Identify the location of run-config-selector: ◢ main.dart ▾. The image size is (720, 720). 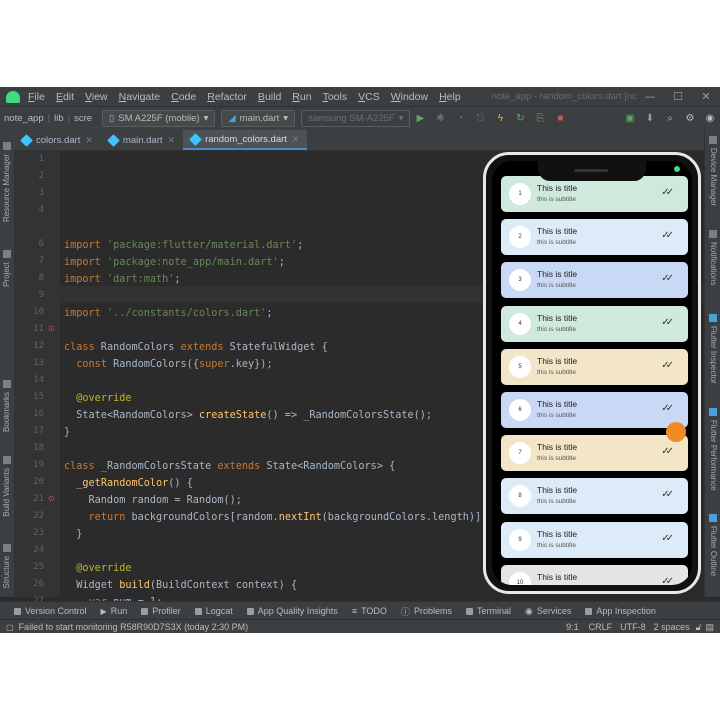
(258, 118).